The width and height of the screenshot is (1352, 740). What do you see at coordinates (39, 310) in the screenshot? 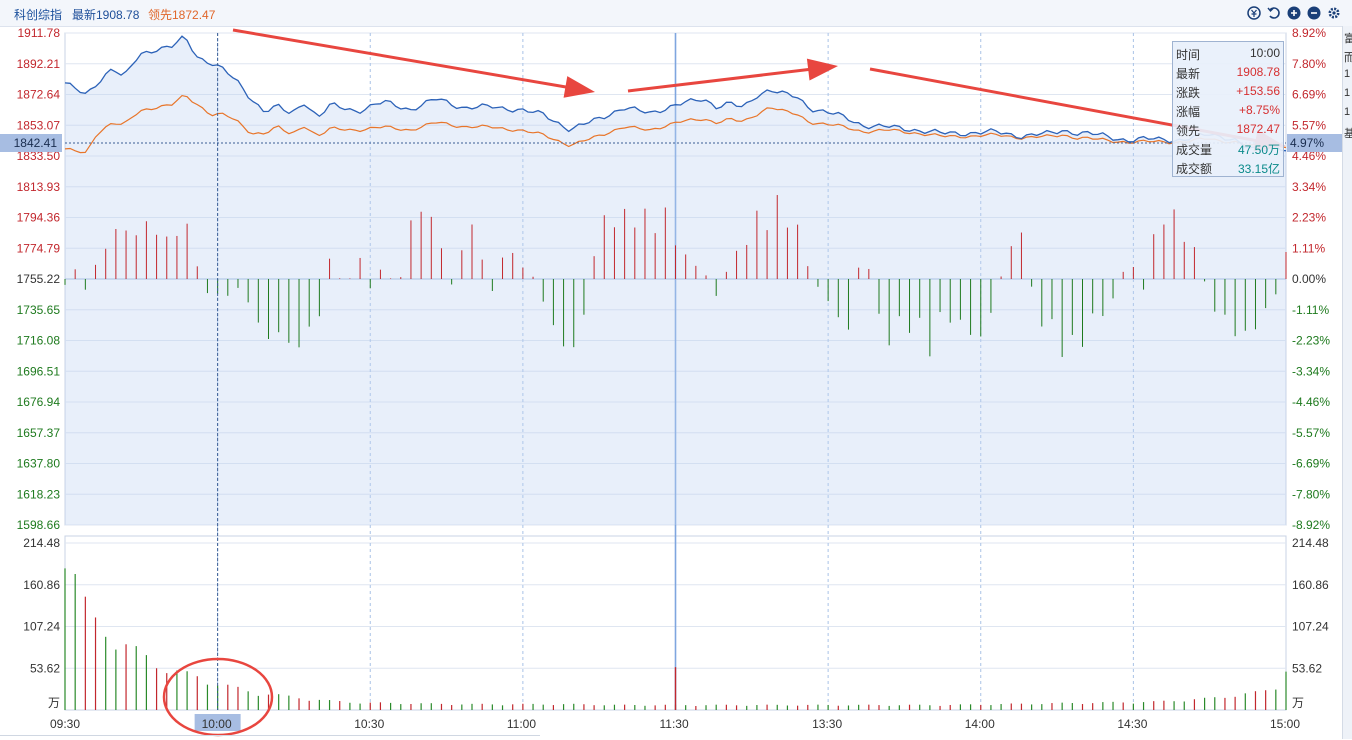
I see `price-axis-label: 1735.65` at bounding box center [39, 310].